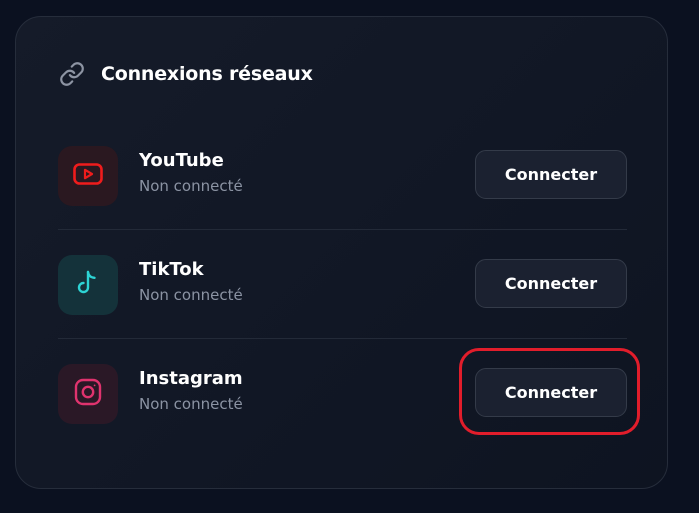 Image resolution: width=699 pixels, height=513 pixels. I want to click on instagram-icon, so click(88, 394).